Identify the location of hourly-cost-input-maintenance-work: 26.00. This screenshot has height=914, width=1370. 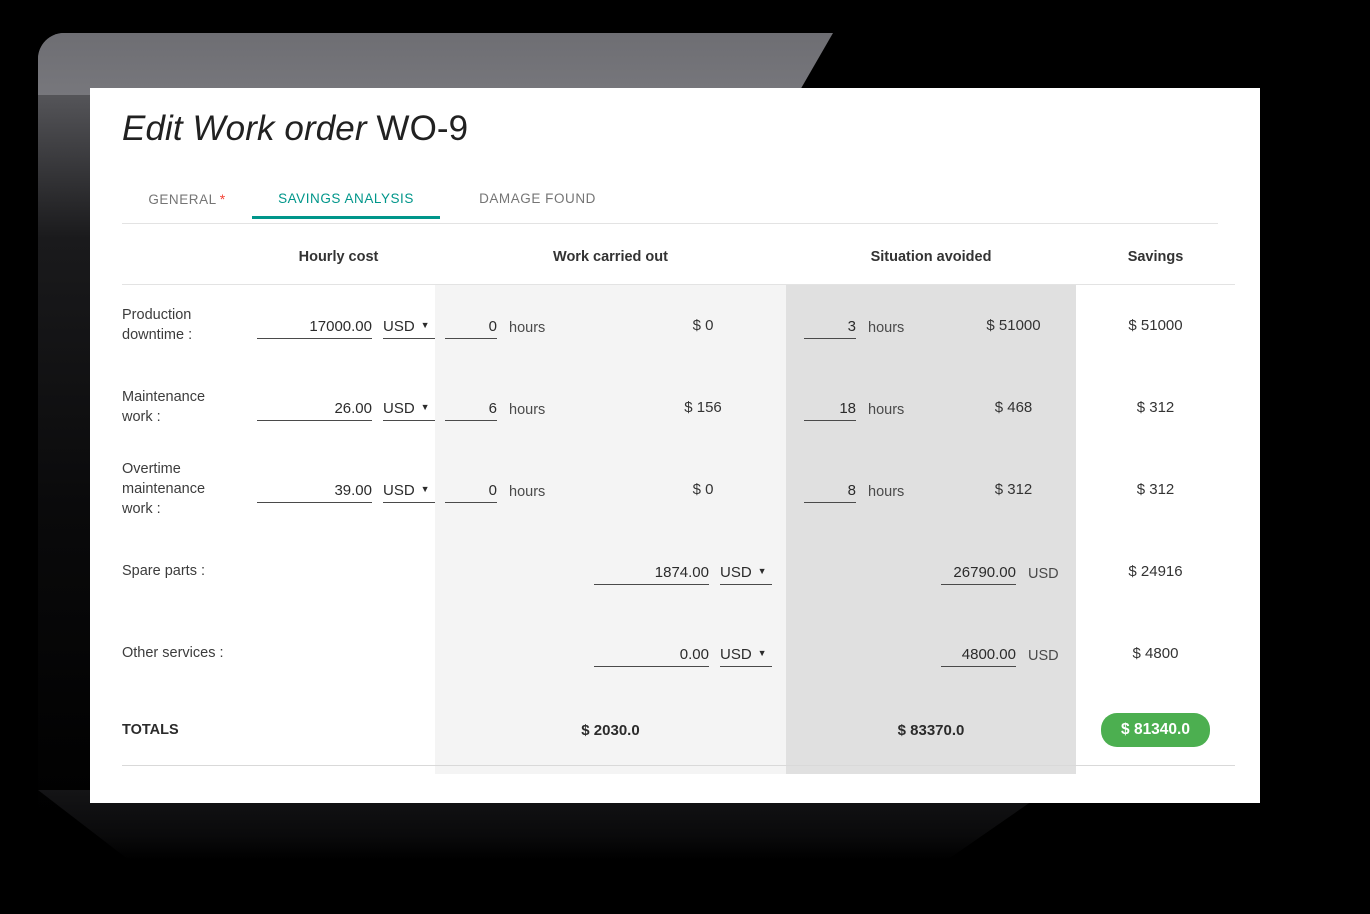
(314, 407).